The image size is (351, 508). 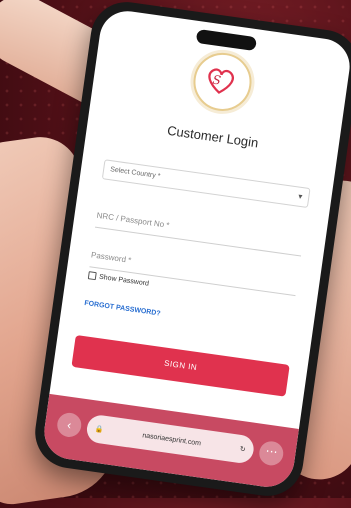 What do you see at coordinates (92, 276) in the screenshot?
I see `show-password-checkbox` at bounding box center [92, 276].